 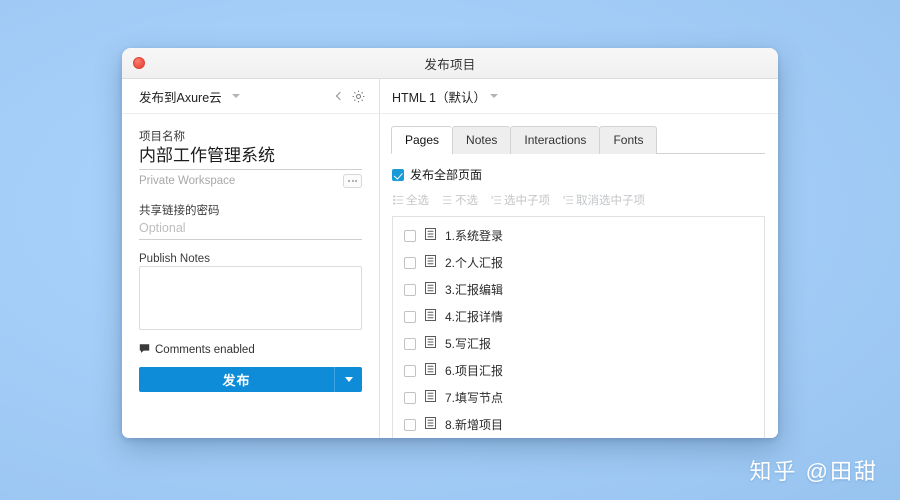 I want to click on workspace-name: Private Workspace, so click(x=187, y=181).